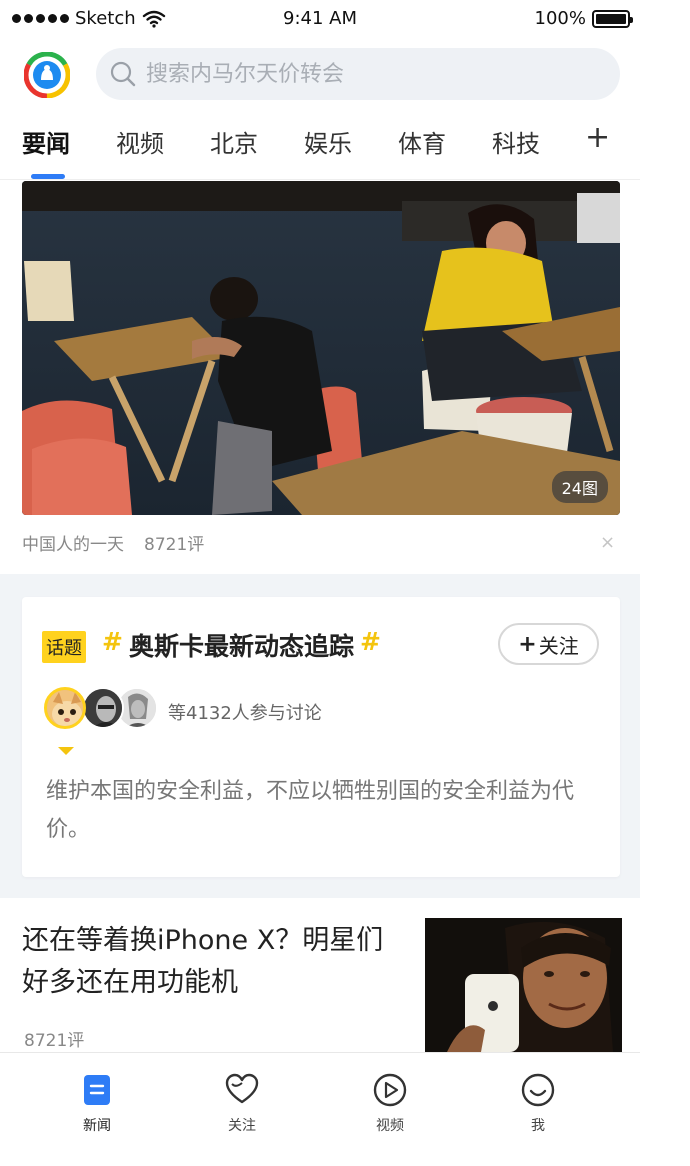  I want to click on search-input, so click(366, 74).